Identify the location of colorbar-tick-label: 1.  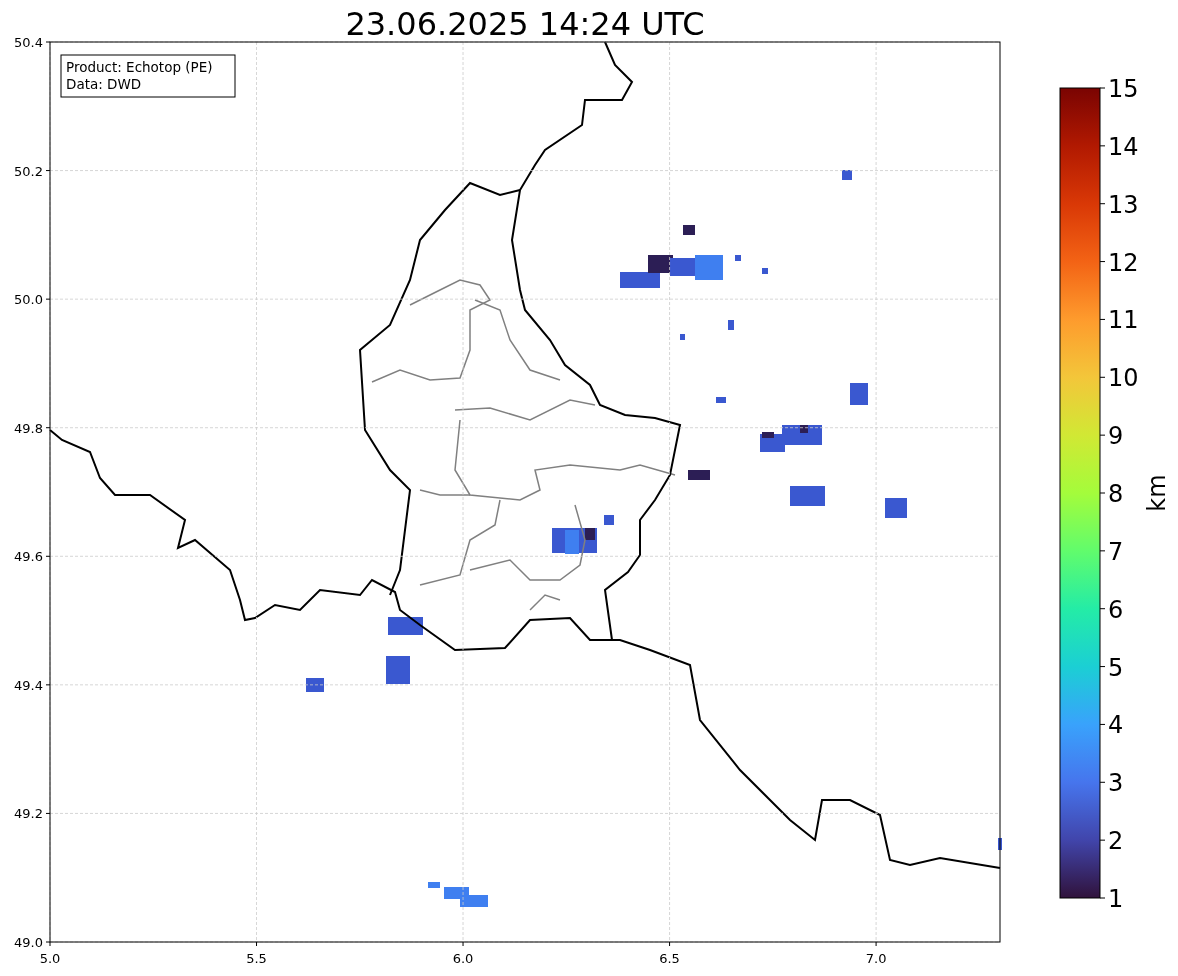
(1116, 899).